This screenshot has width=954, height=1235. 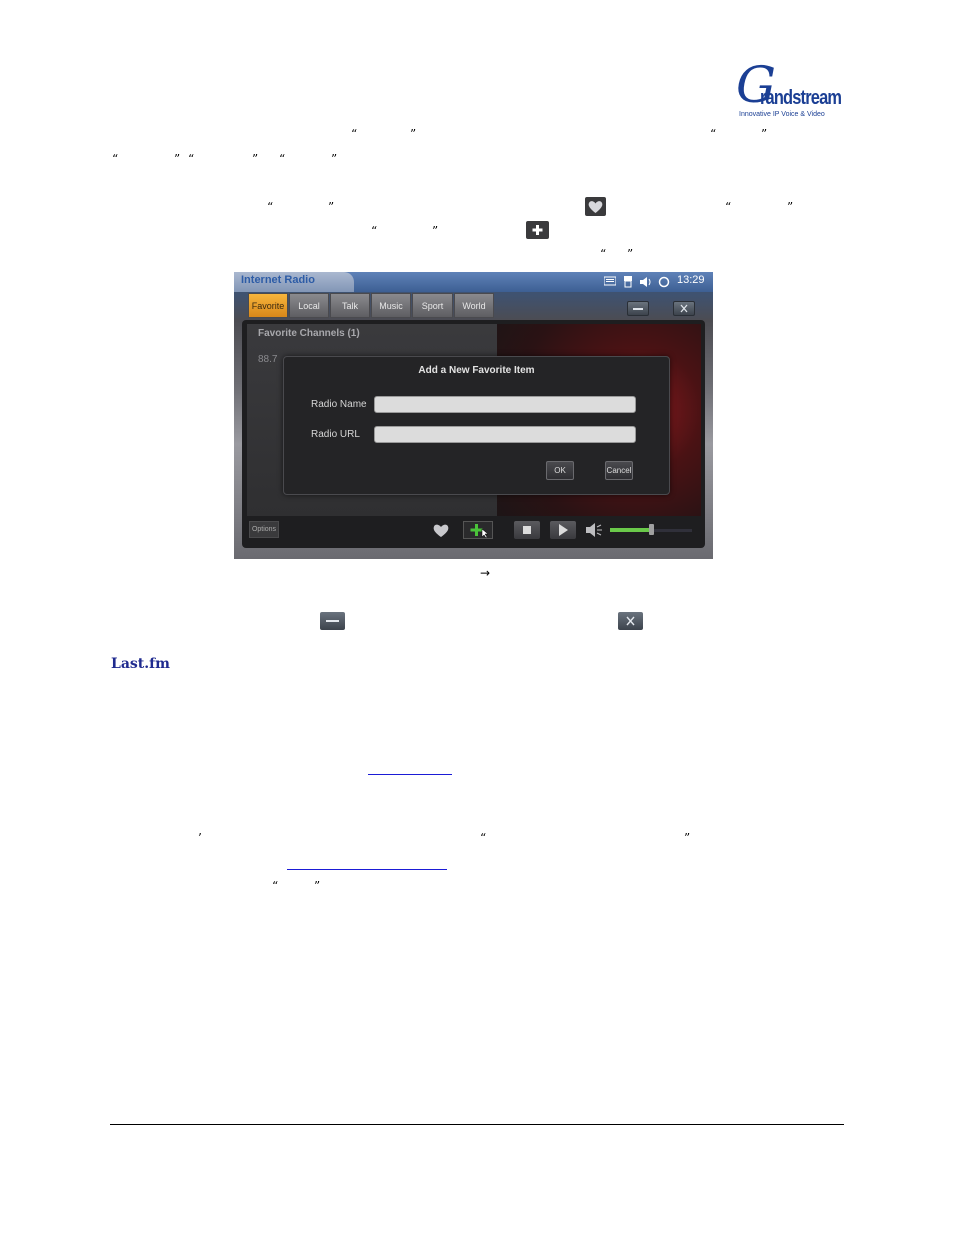 I want to click on close-button, so click(x=684, y=308).